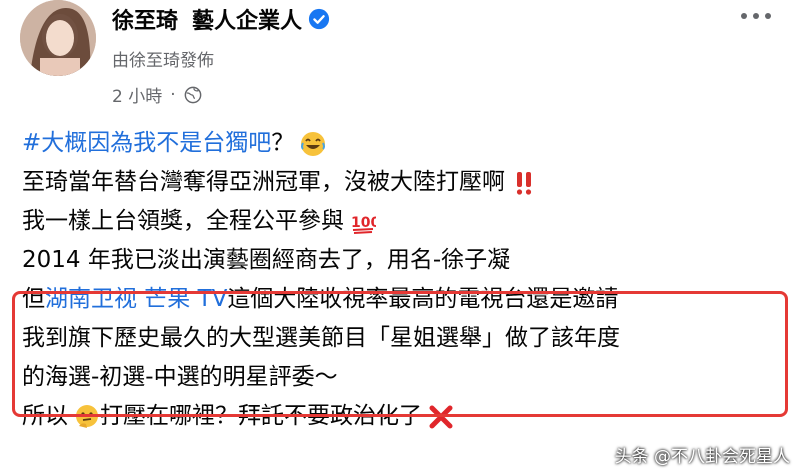 This screenshot has width=800, height=473. What do you see at coordinates (247, 19) in the screenshot?
I see `author-role: 藝人企業人` at bounding box center [247, 19].